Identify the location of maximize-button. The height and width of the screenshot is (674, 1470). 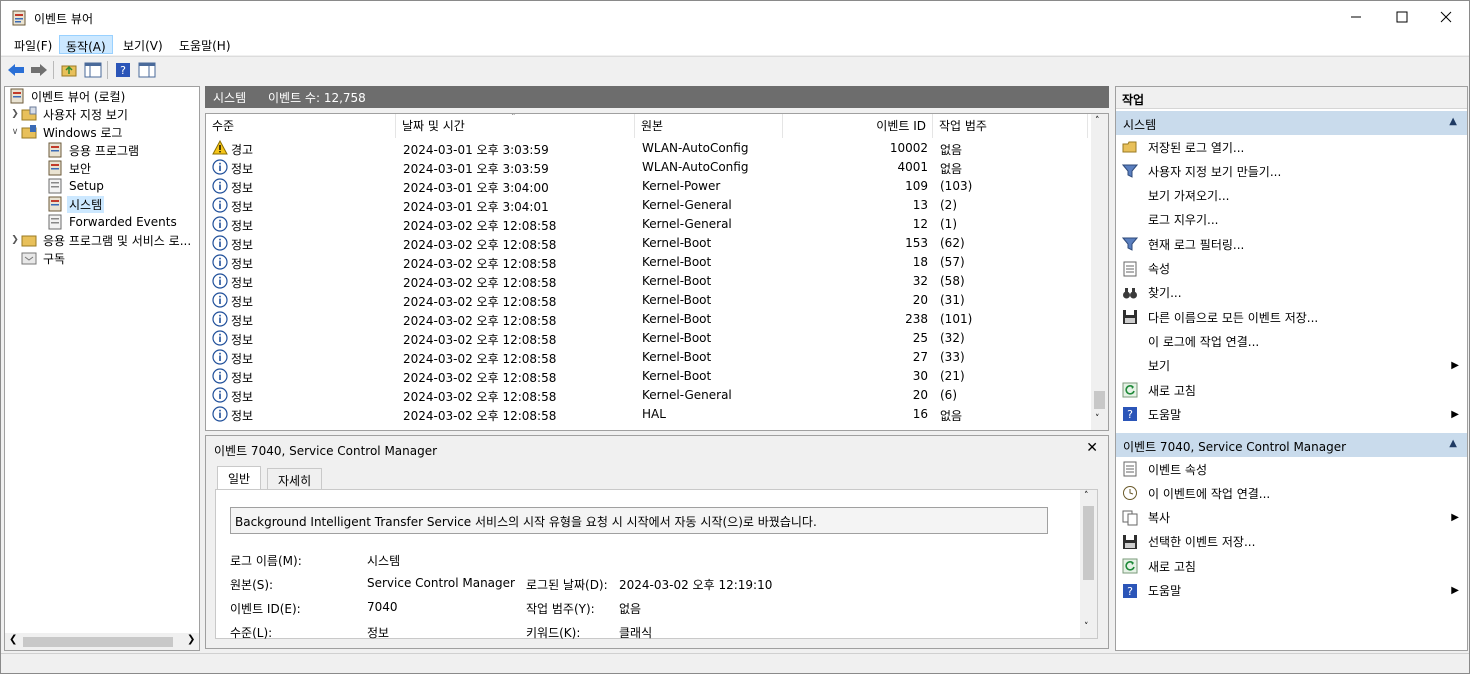
(1402, 17).